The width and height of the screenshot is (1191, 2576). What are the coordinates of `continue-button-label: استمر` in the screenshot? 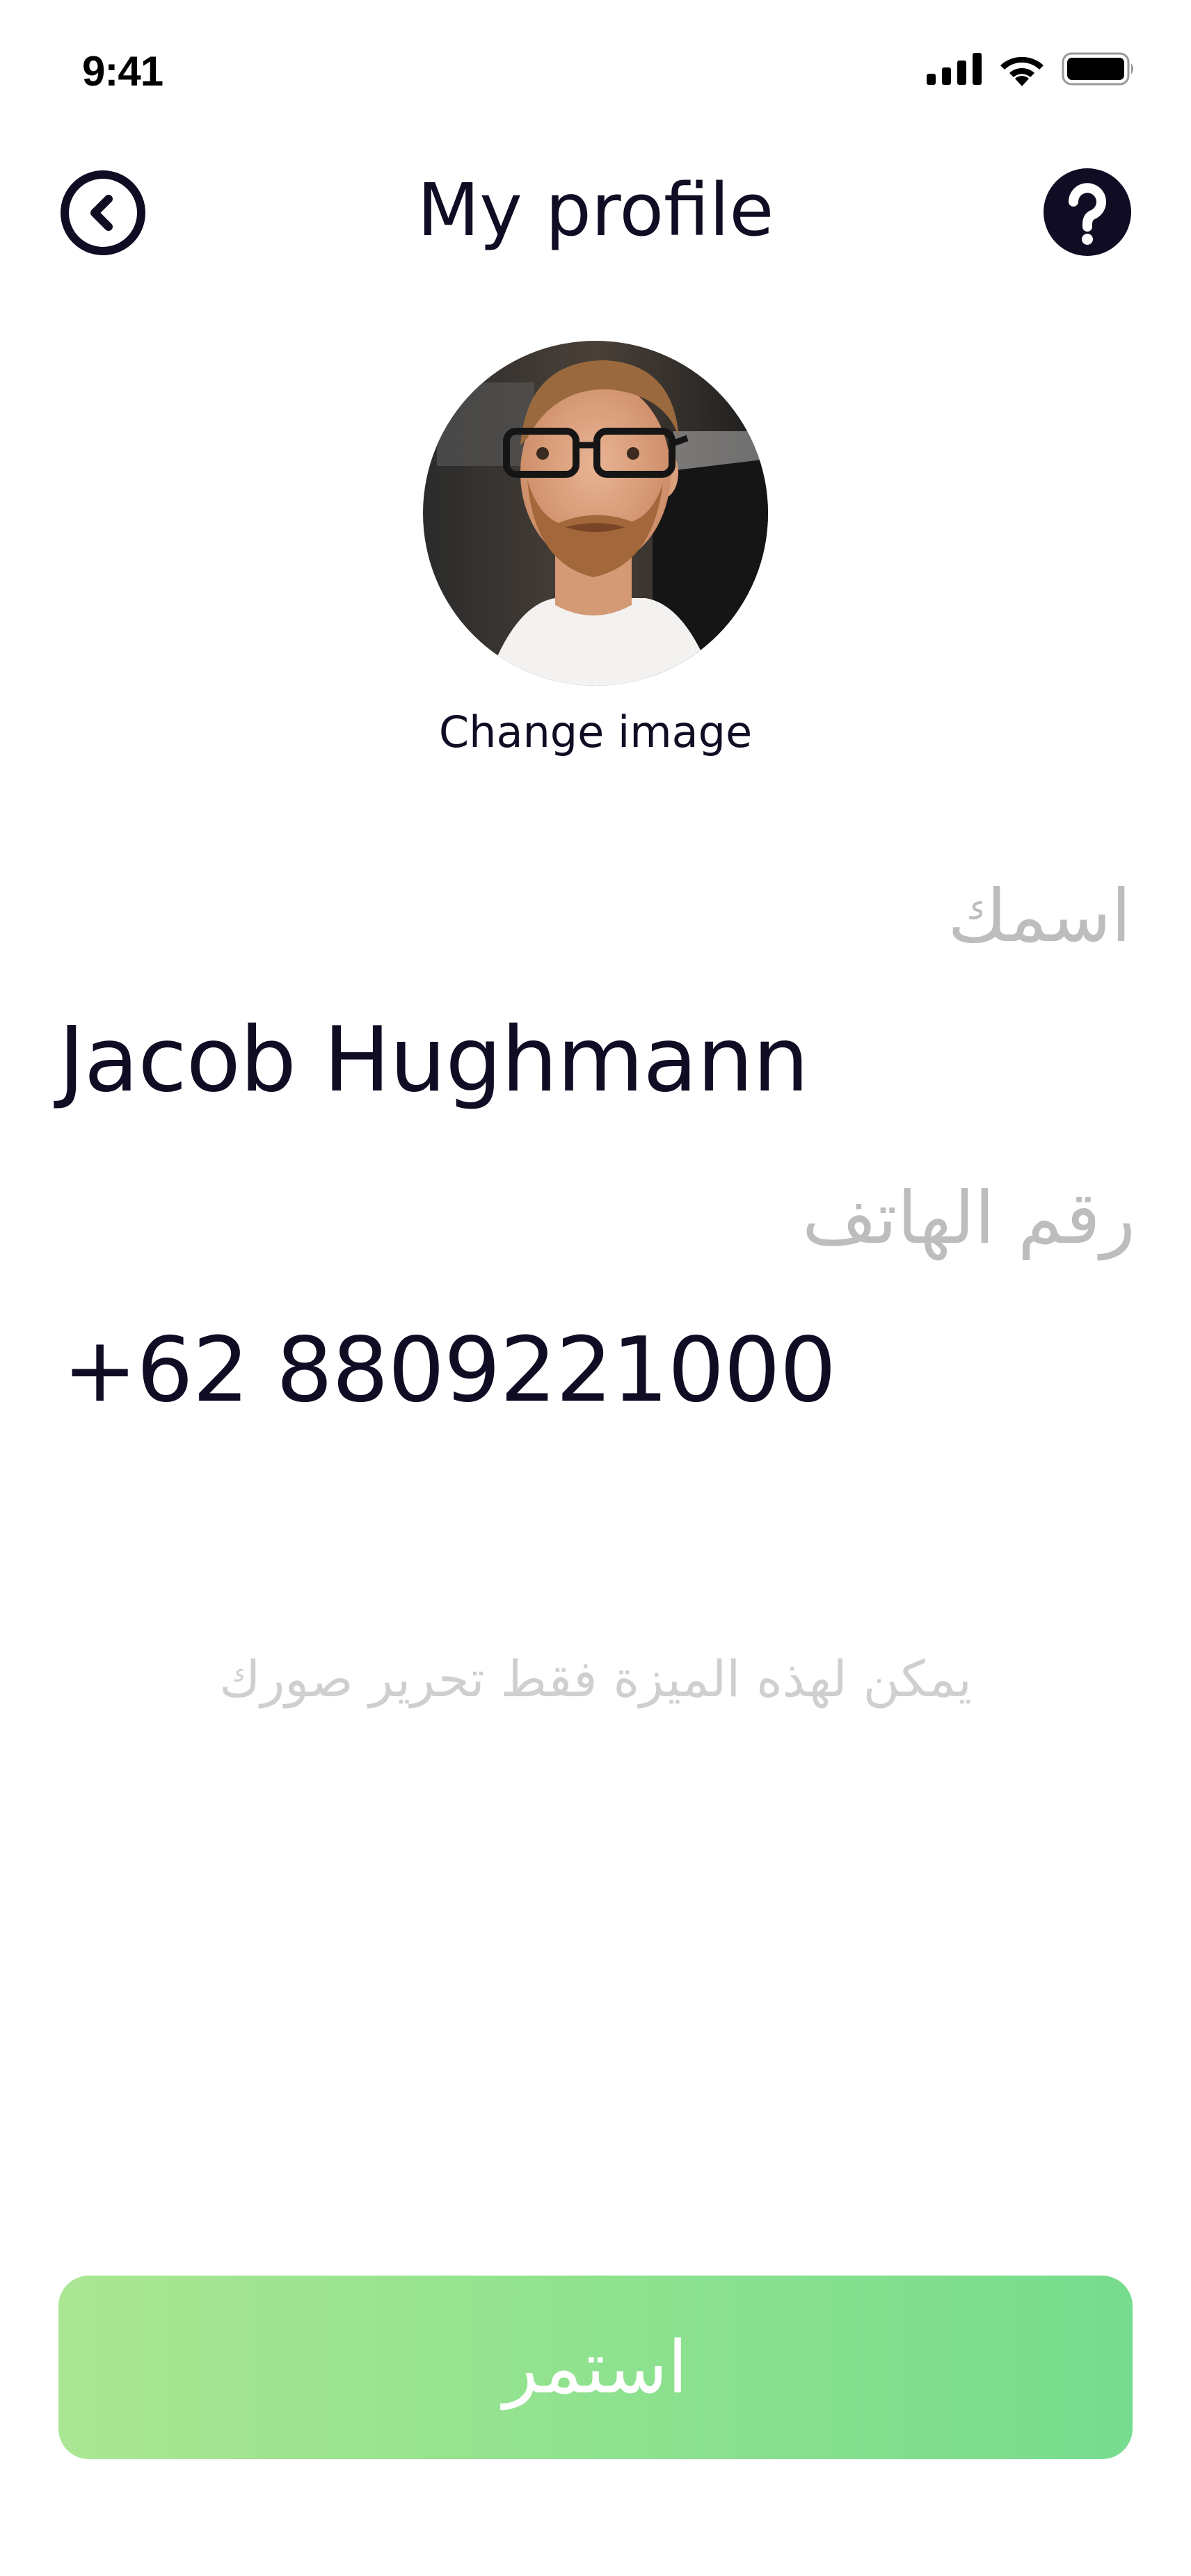 It's located at (595, 2367).